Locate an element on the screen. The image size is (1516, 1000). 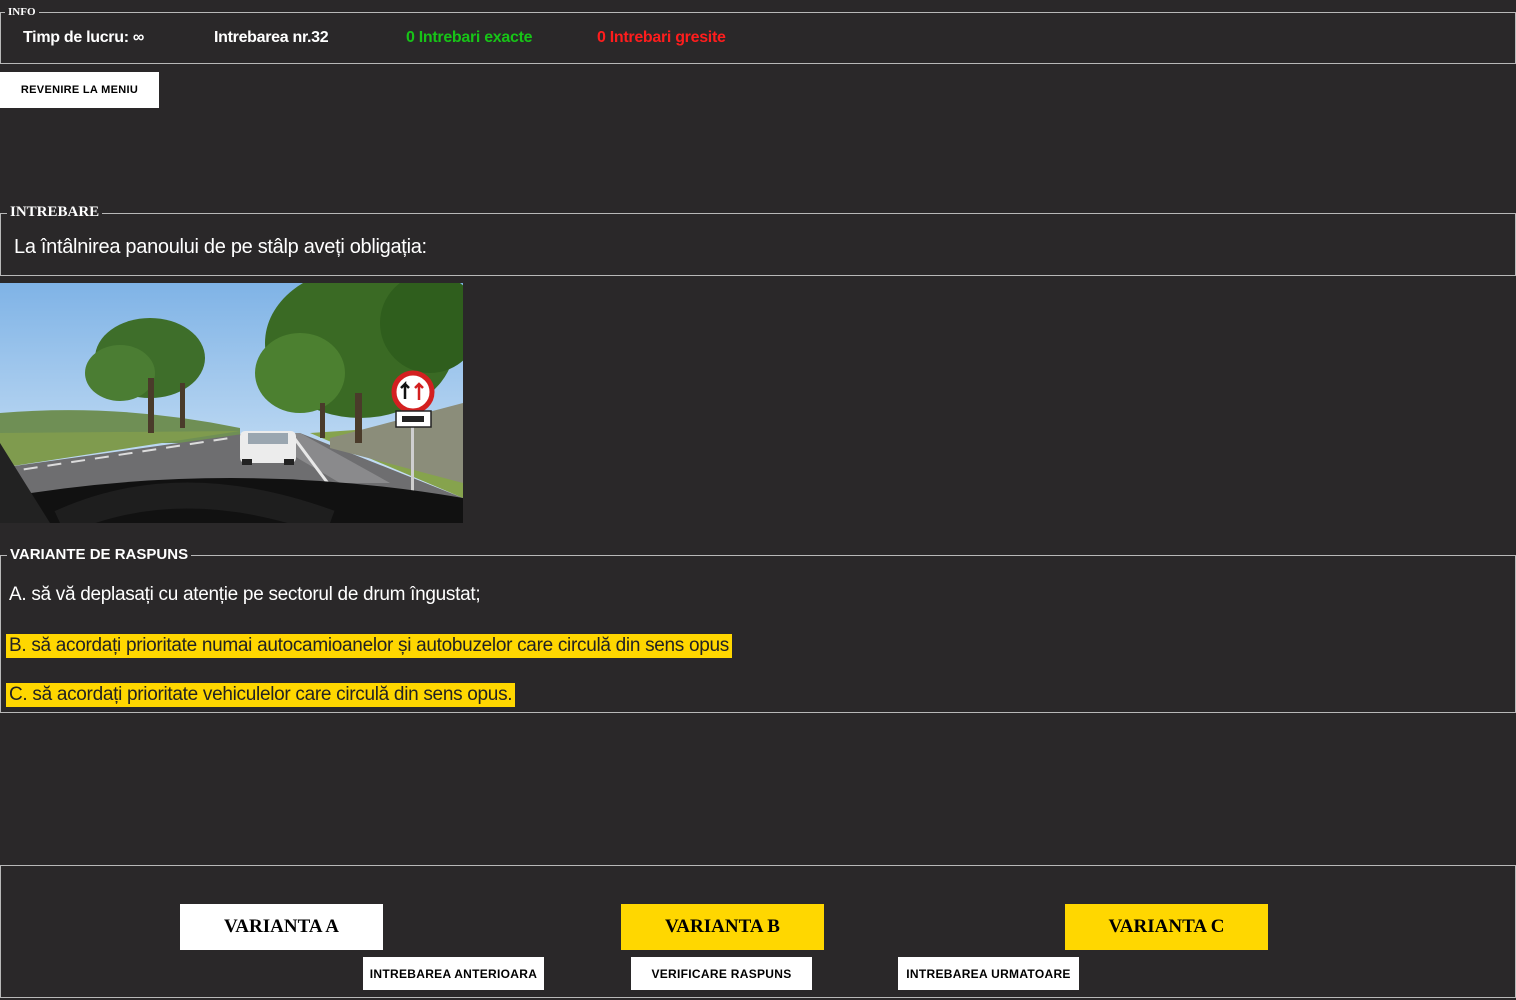
next-question-button: INTREBAREA URMATOARE is located at coordinates (988, 973).